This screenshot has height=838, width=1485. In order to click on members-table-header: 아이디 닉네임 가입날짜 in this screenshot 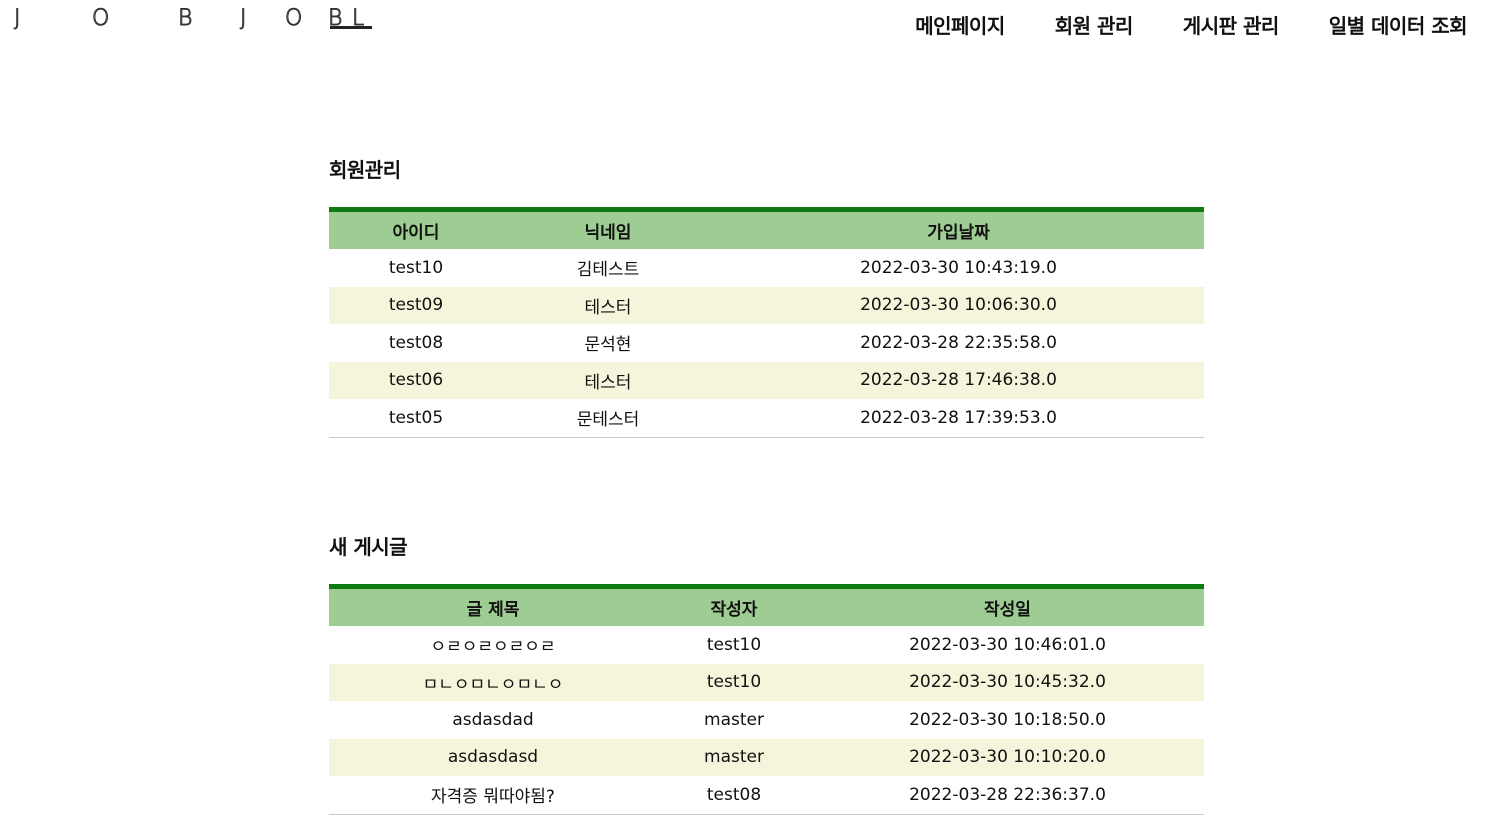, I will do `click(766, 229)`.